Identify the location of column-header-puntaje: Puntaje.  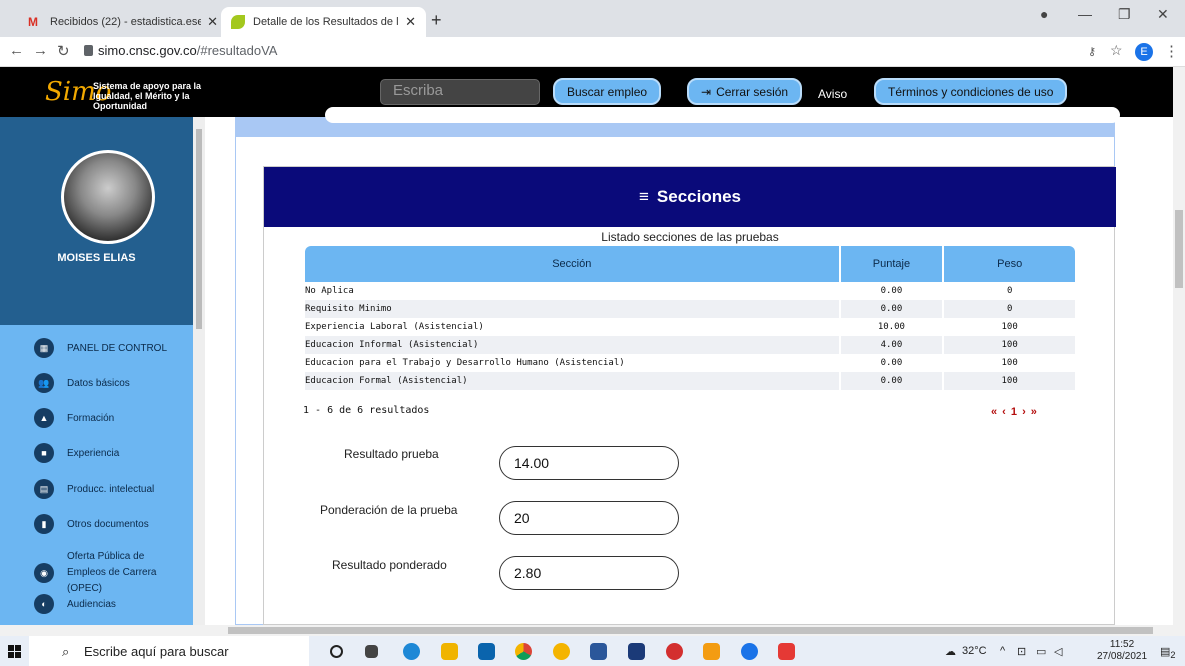
(891, 264).